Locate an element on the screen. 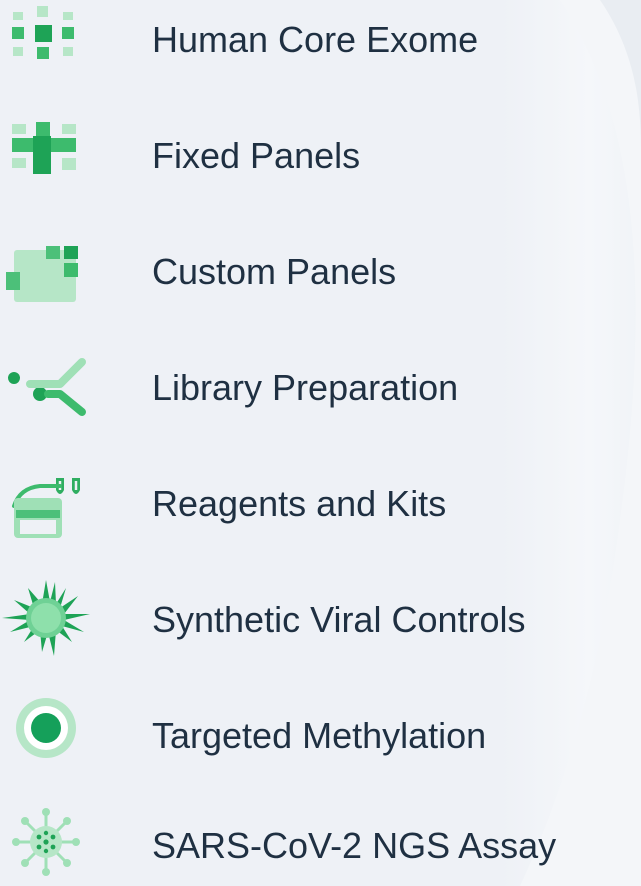 The height and width of the screenshot is (886, 641). menu-item-human-core-exome: Human Core Exome is located at coordinates (320, 40).